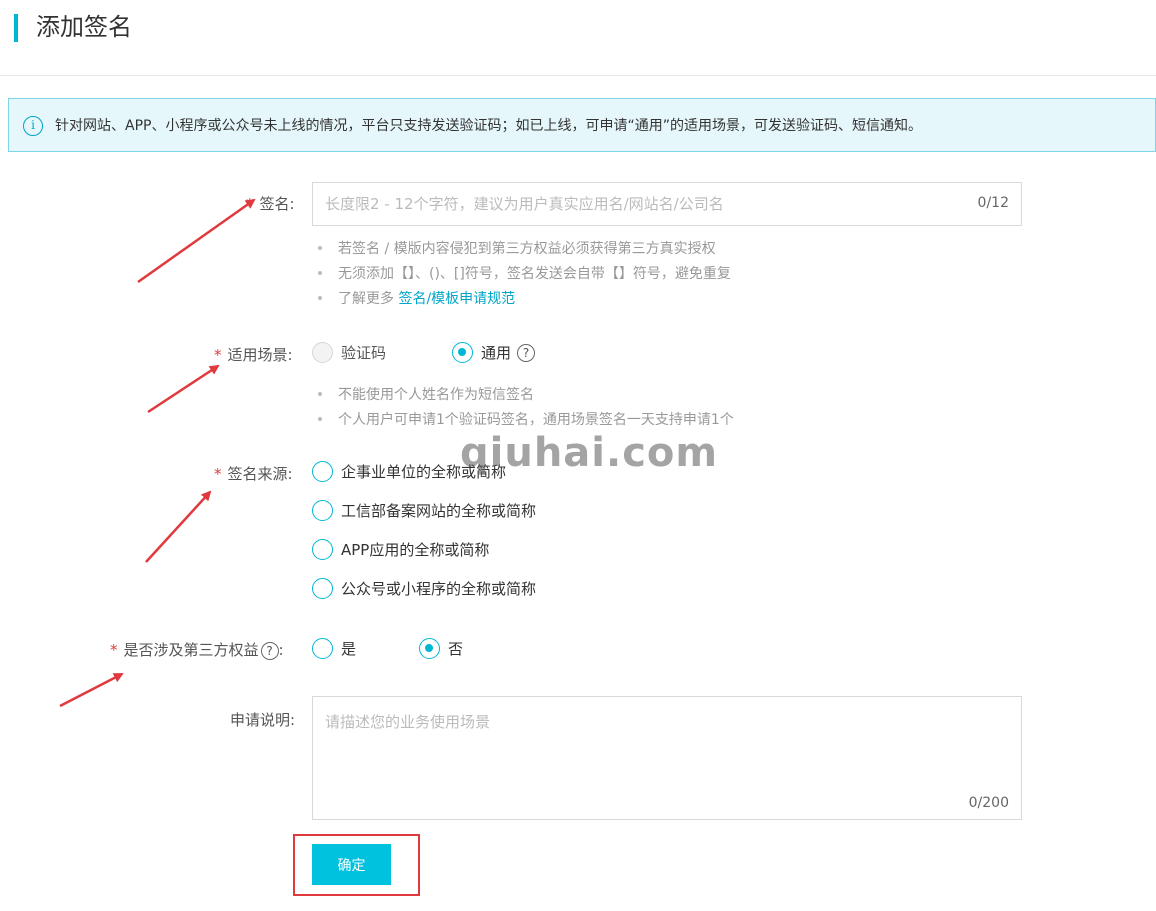  I want to click on source-option-website: 工信部备案网站的全称或简称, so click(424, 510).